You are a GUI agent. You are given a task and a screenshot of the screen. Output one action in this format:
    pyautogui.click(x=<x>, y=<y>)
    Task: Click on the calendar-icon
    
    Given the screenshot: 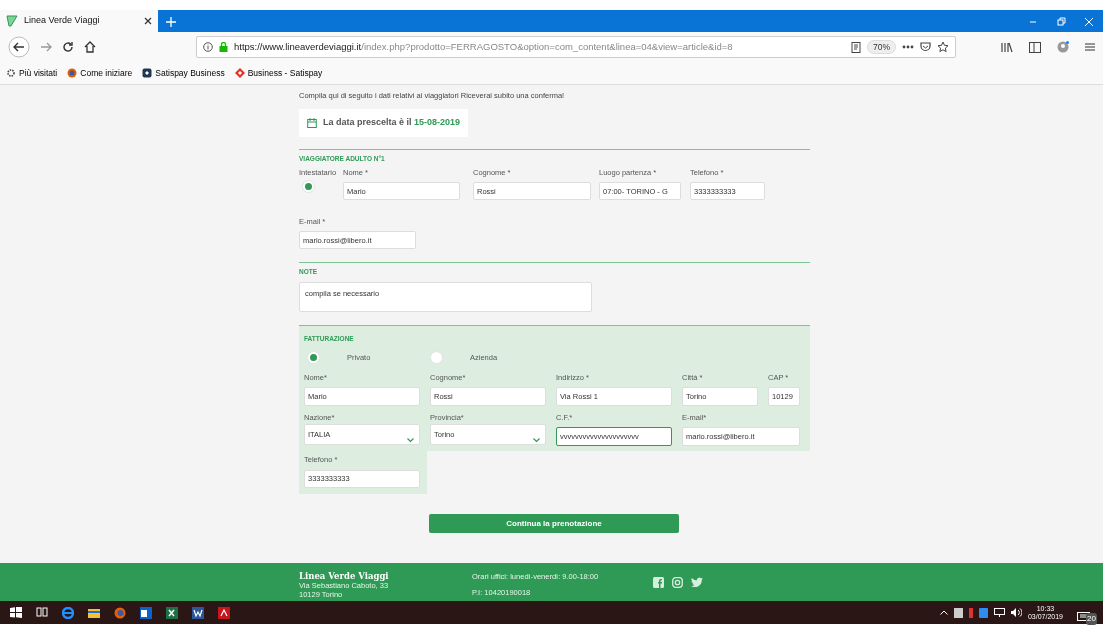 What is the action you would take?
    pyautogui.click(x=312, y=123)
    